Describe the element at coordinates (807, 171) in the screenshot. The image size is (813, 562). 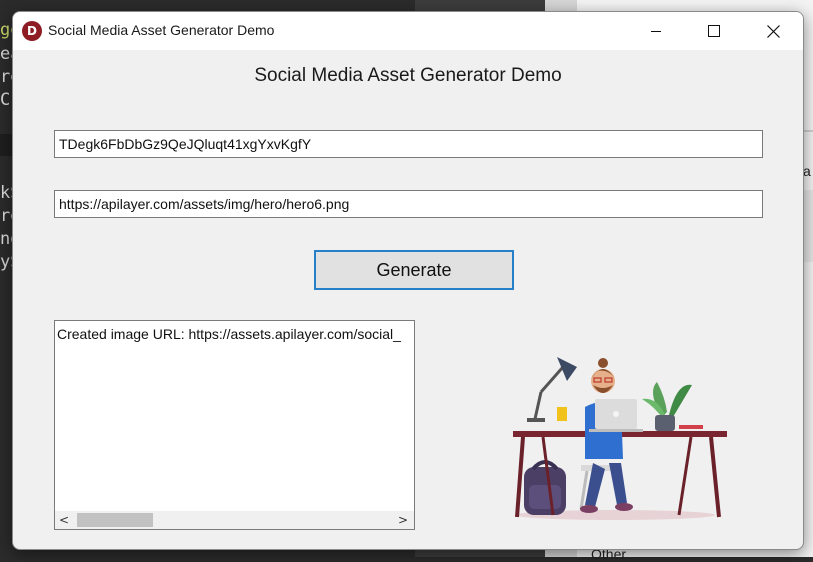
I see `panel-fragment: a` at that location.